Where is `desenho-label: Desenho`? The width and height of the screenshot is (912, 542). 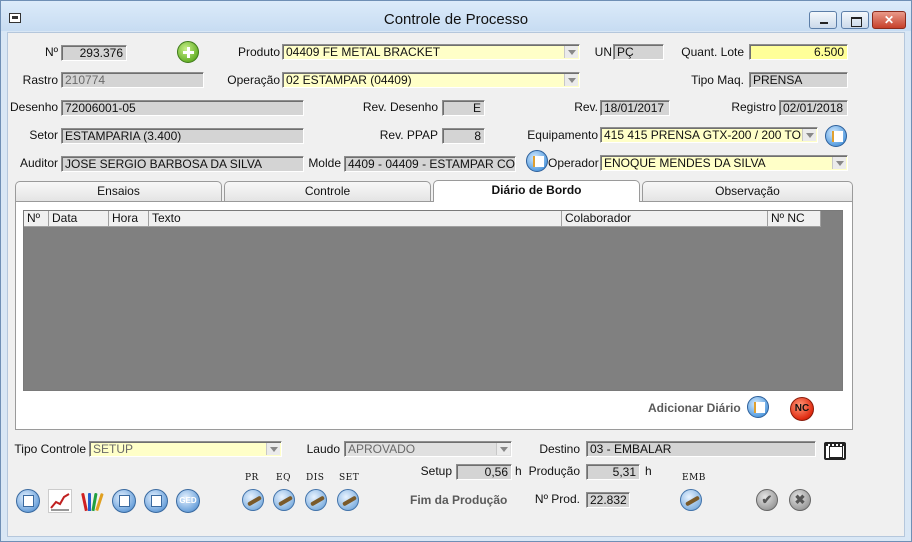 desenho-label: Desenho is located at coordinates (34, 107).